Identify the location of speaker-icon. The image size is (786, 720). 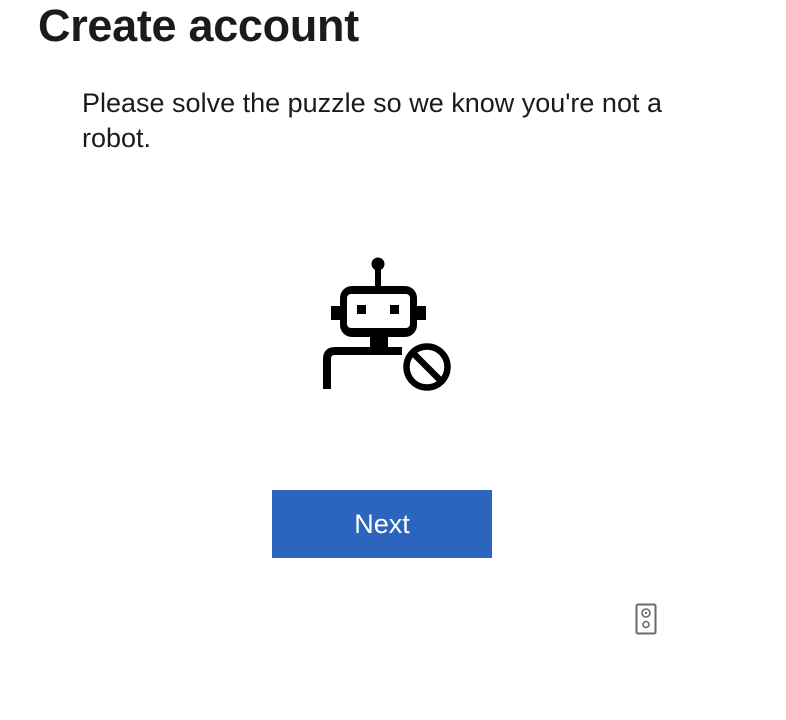
(646, 619).